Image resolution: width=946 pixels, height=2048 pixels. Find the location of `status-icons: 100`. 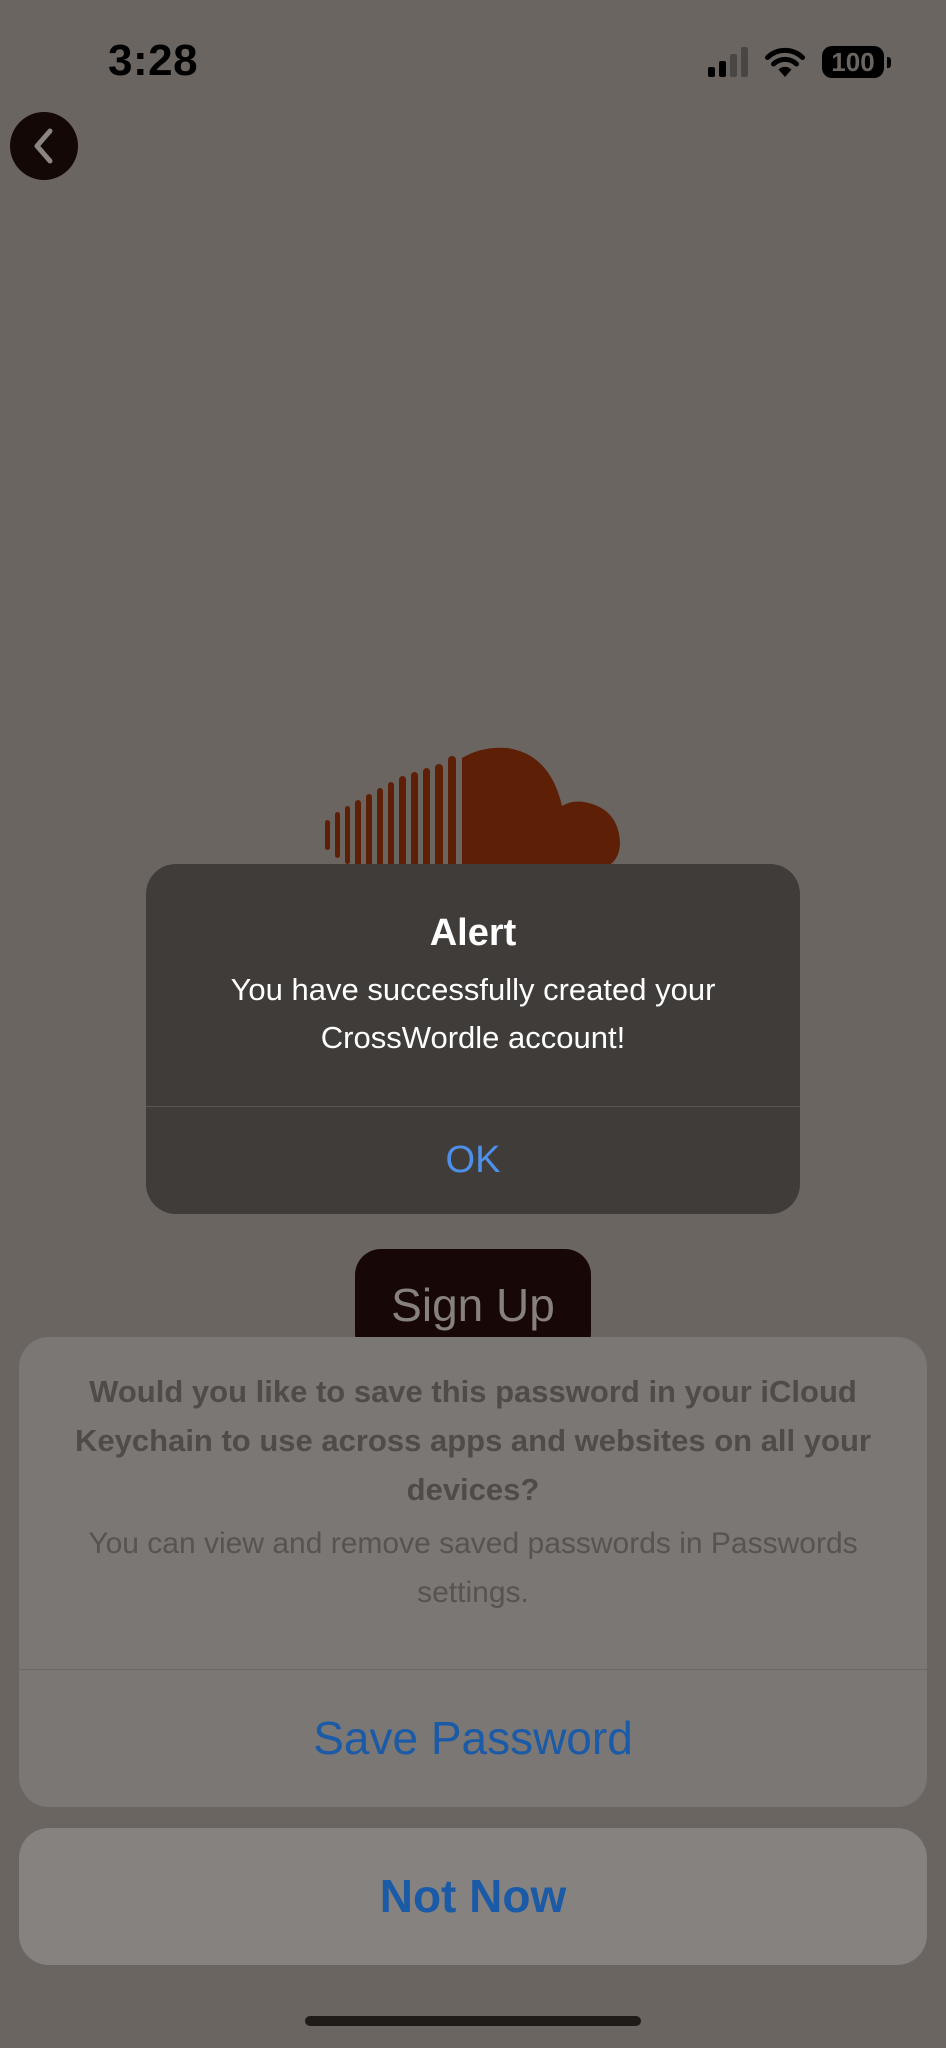

status-icons: 100 is located at coordinates (799, 62).